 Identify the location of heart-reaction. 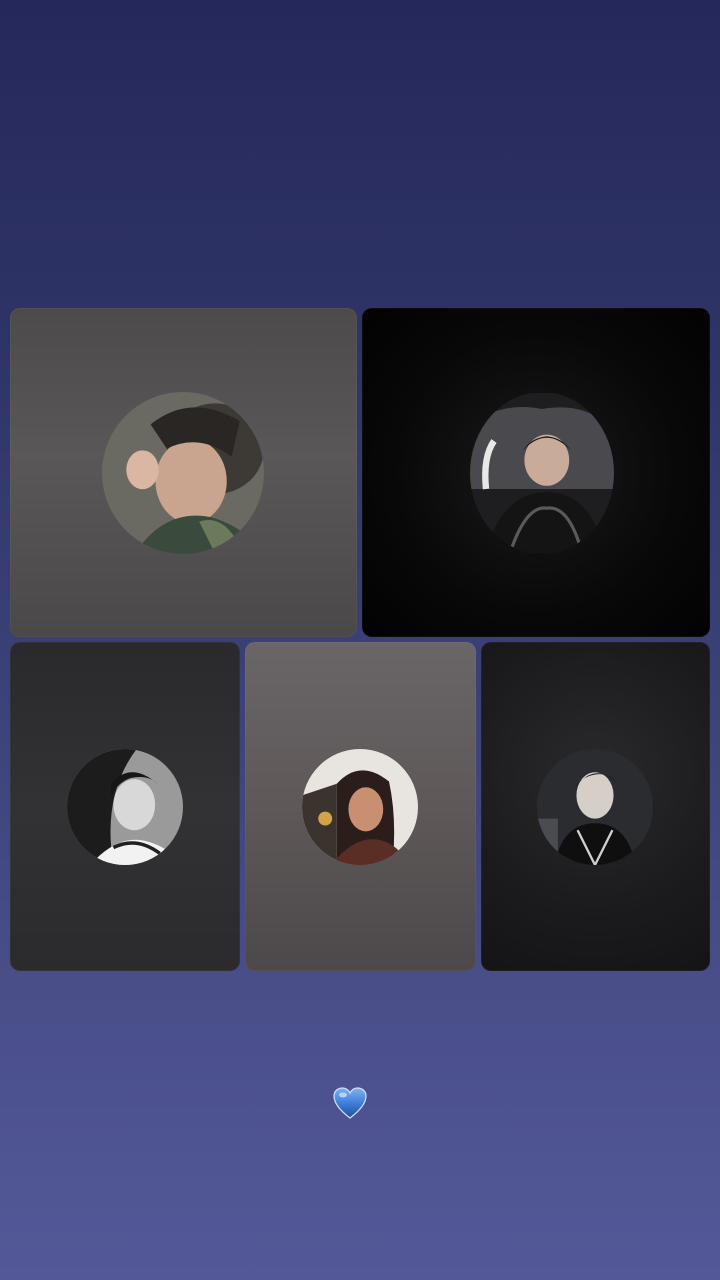
(350, 1103).